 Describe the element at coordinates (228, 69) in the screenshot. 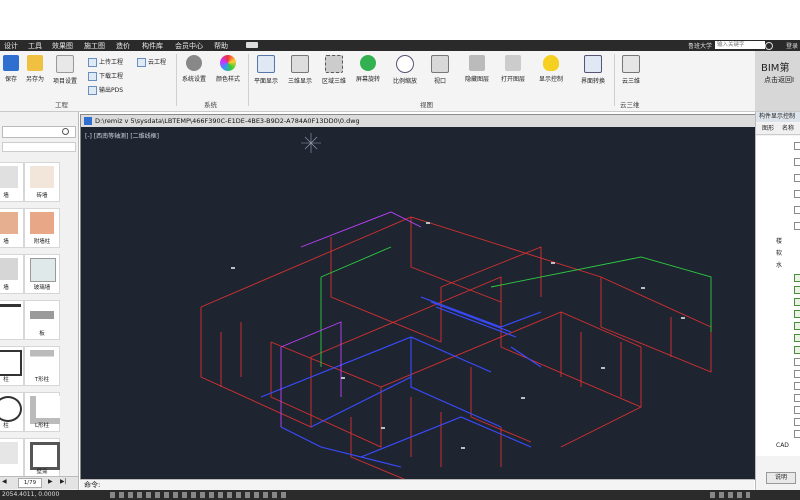

I see `color-style-button: 颜色样式` at that location.